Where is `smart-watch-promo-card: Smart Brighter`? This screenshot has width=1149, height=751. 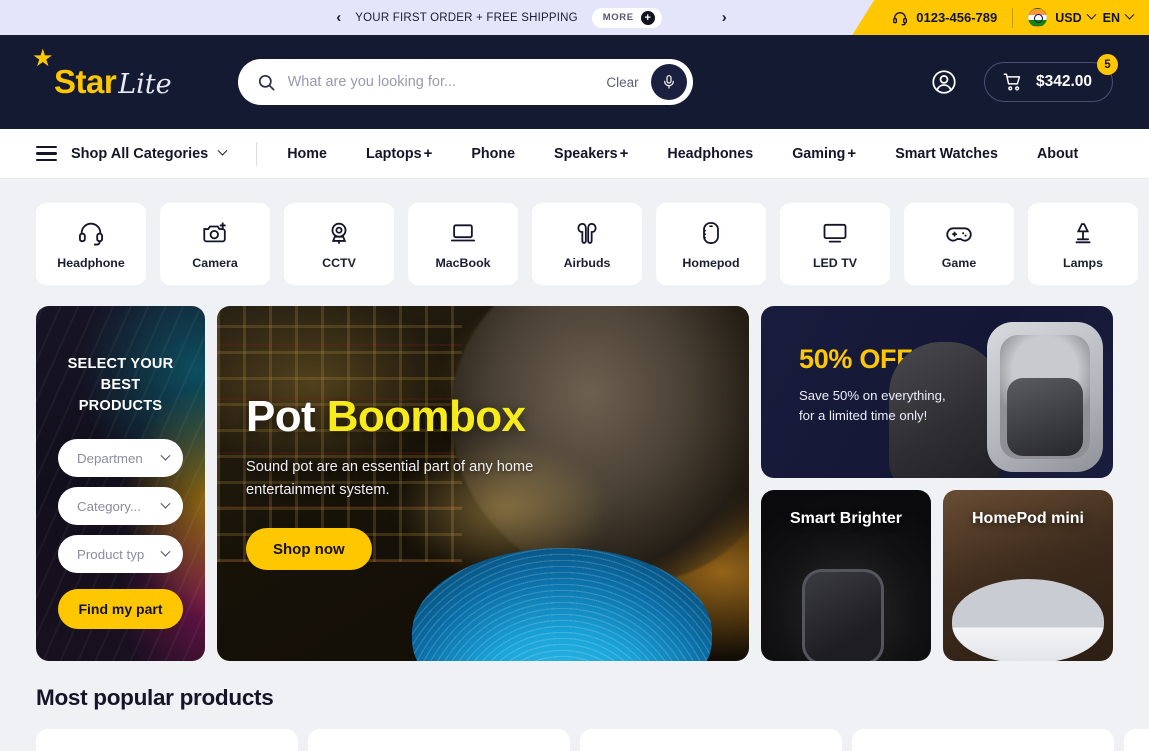
smart-watch-promo-card: Smart Brighter is located at coordinates (846, 575).